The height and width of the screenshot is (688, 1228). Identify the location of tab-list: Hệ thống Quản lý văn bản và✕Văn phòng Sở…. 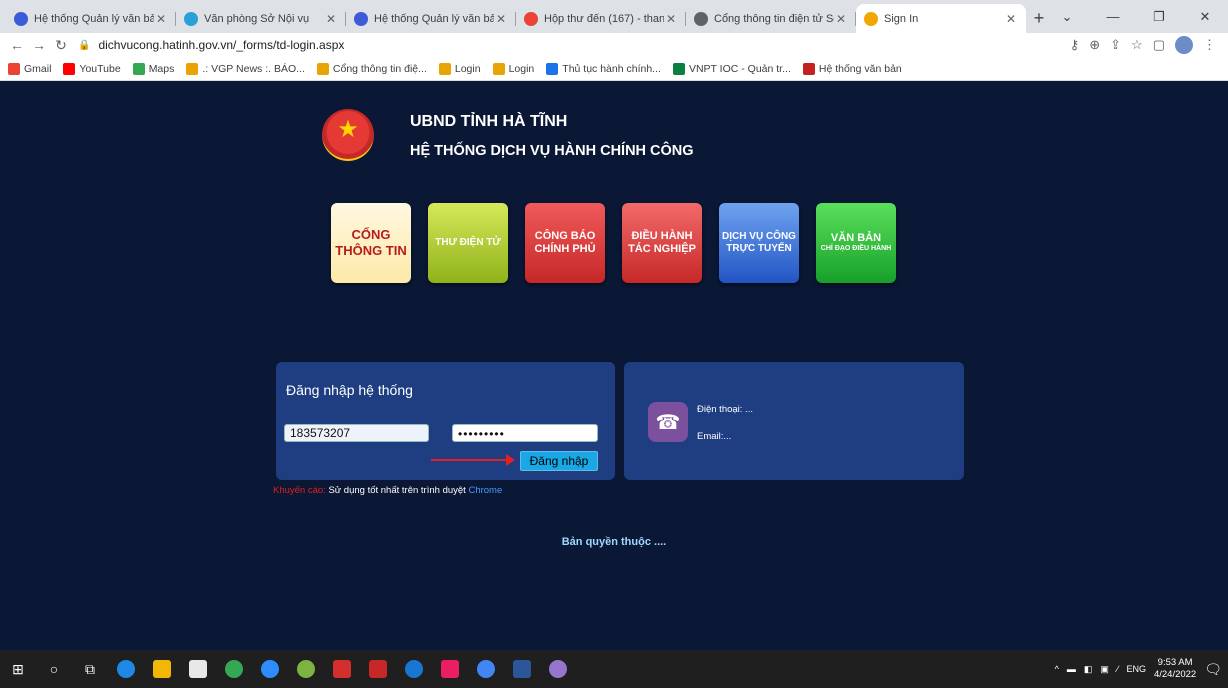
(516, 18).